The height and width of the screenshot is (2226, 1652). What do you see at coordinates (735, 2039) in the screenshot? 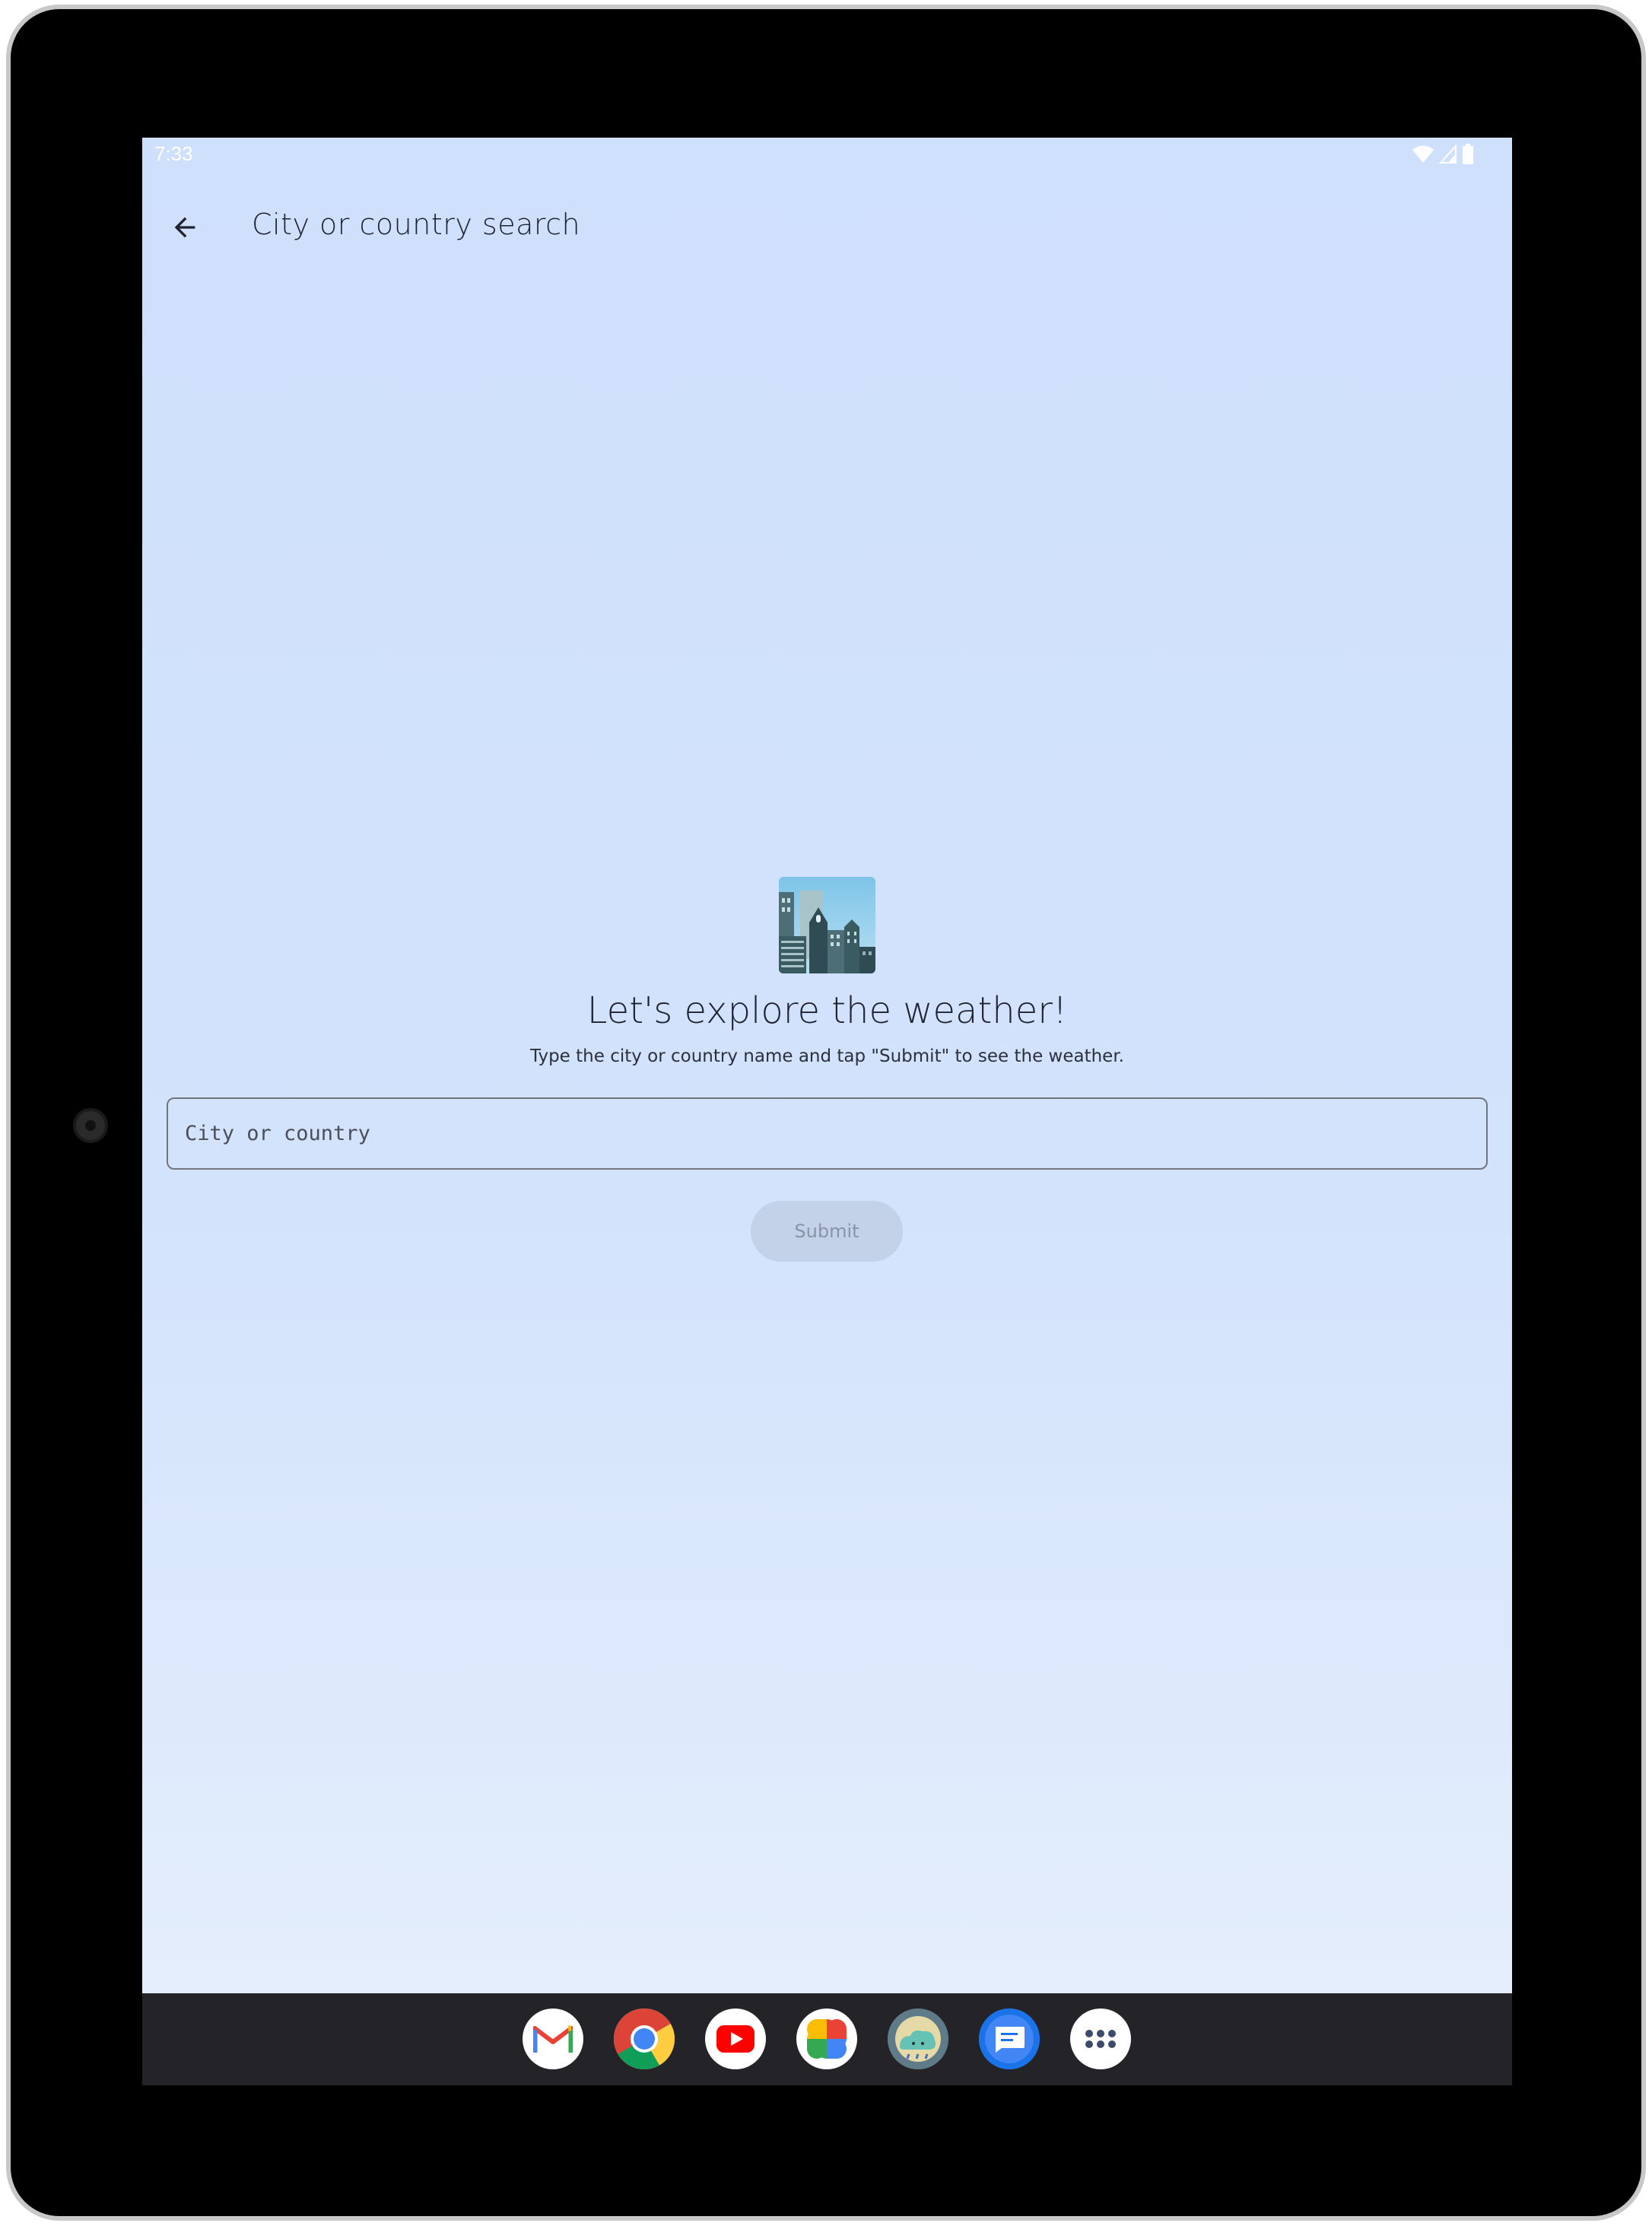
I see `youtube-icon` at bounding box center [735, 2039].